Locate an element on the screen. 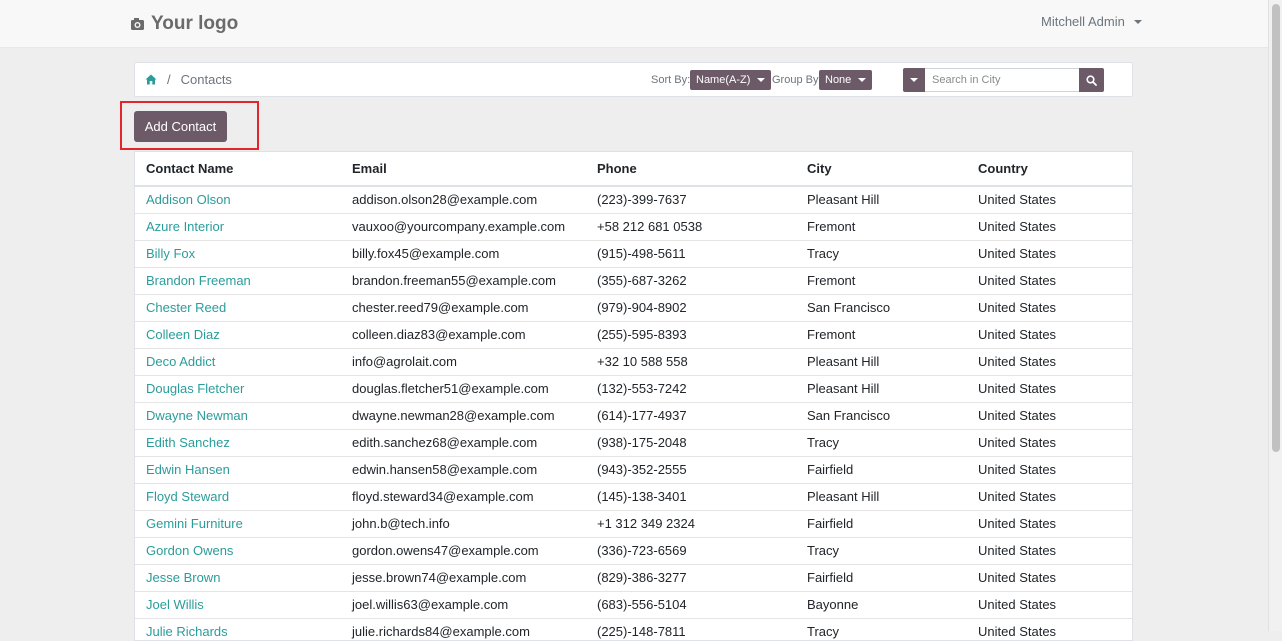 This screenshot has height=641, width=1282. search-input is located at coordinates (1002, 80).